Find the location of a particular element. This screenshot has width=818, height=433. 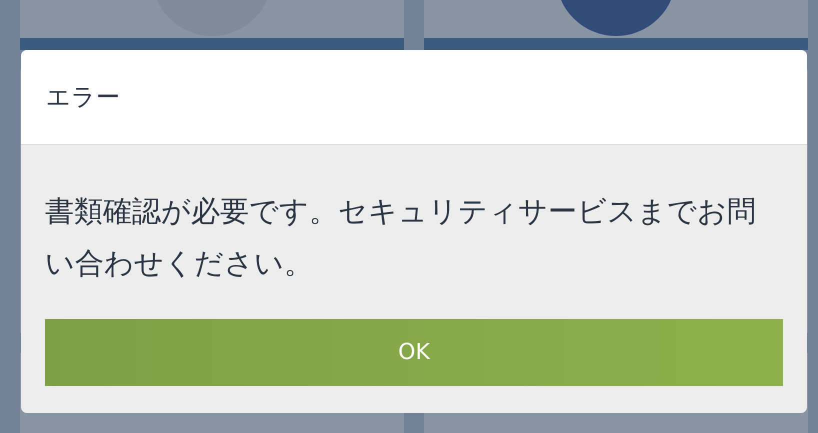

ok-button: OK is located at coordinates (414, 352).